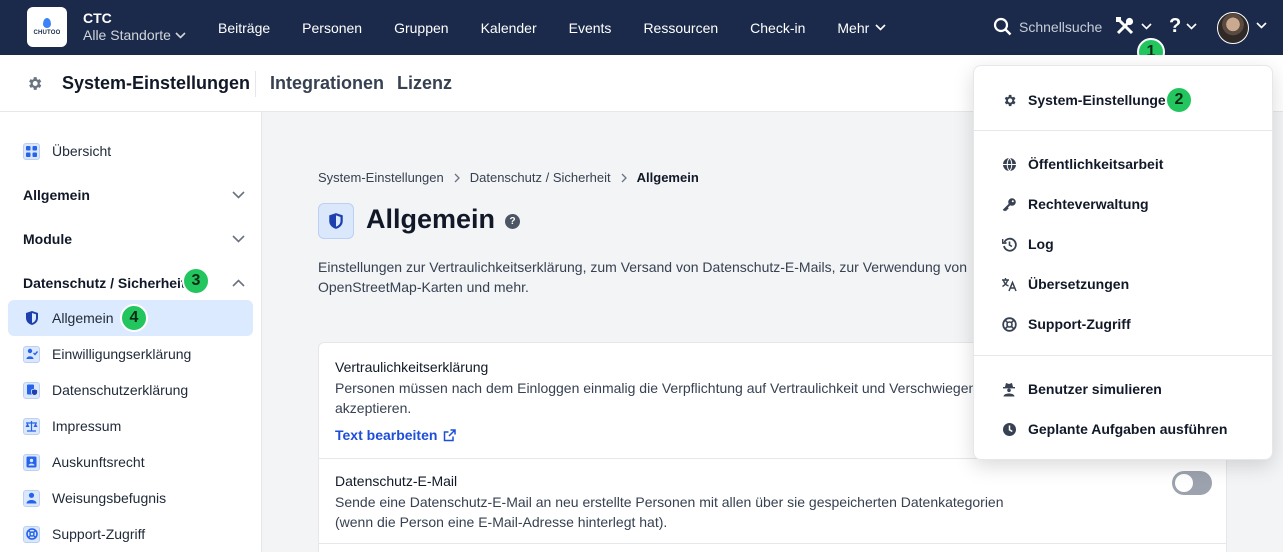 The height and width of the screenshot is (552, 1283). I want to click on nav-beitraege: Beiträge, so click(244, 28).